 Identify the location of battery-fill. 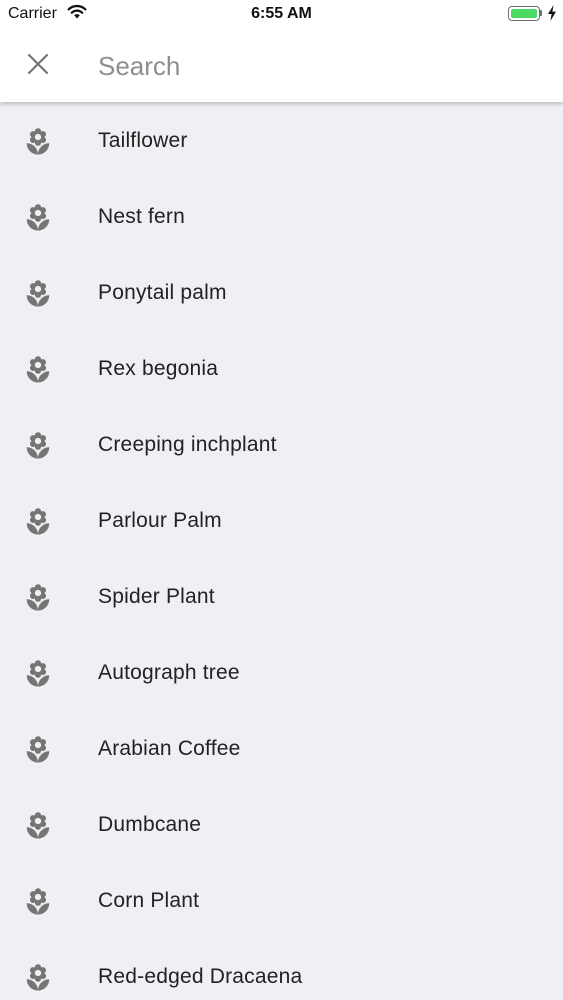
(524, 13).